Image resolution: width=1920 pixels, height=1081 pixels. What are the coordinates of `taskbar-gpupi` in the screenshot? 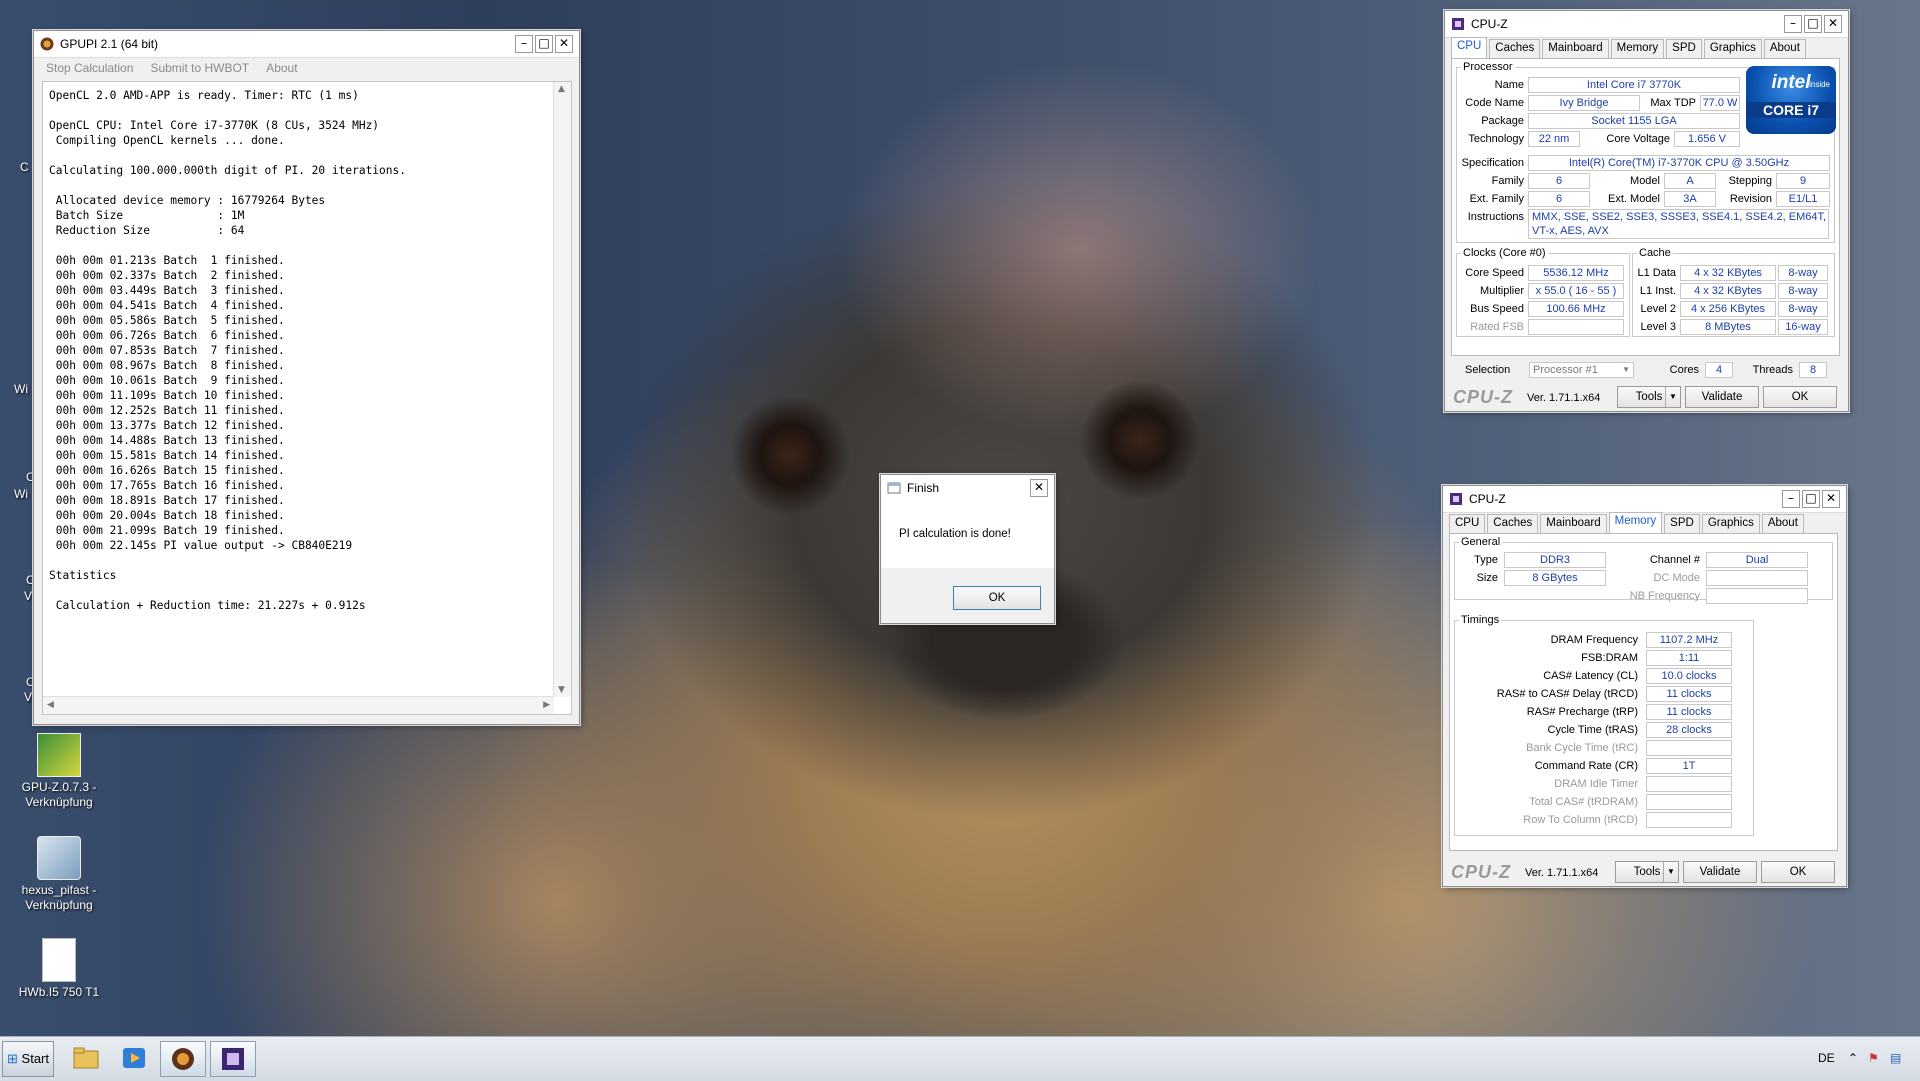 It's located at (183, 1059).